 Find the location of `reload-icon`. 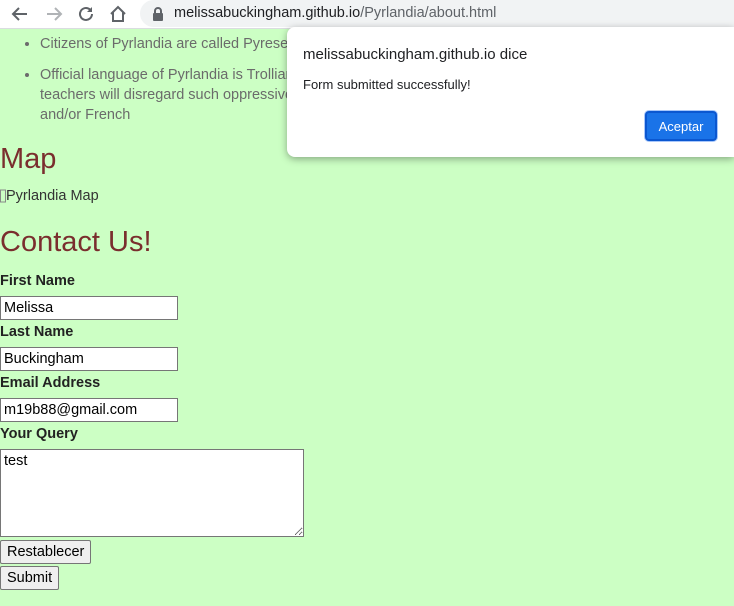

reload-icon is located at coordinates (86, 13).